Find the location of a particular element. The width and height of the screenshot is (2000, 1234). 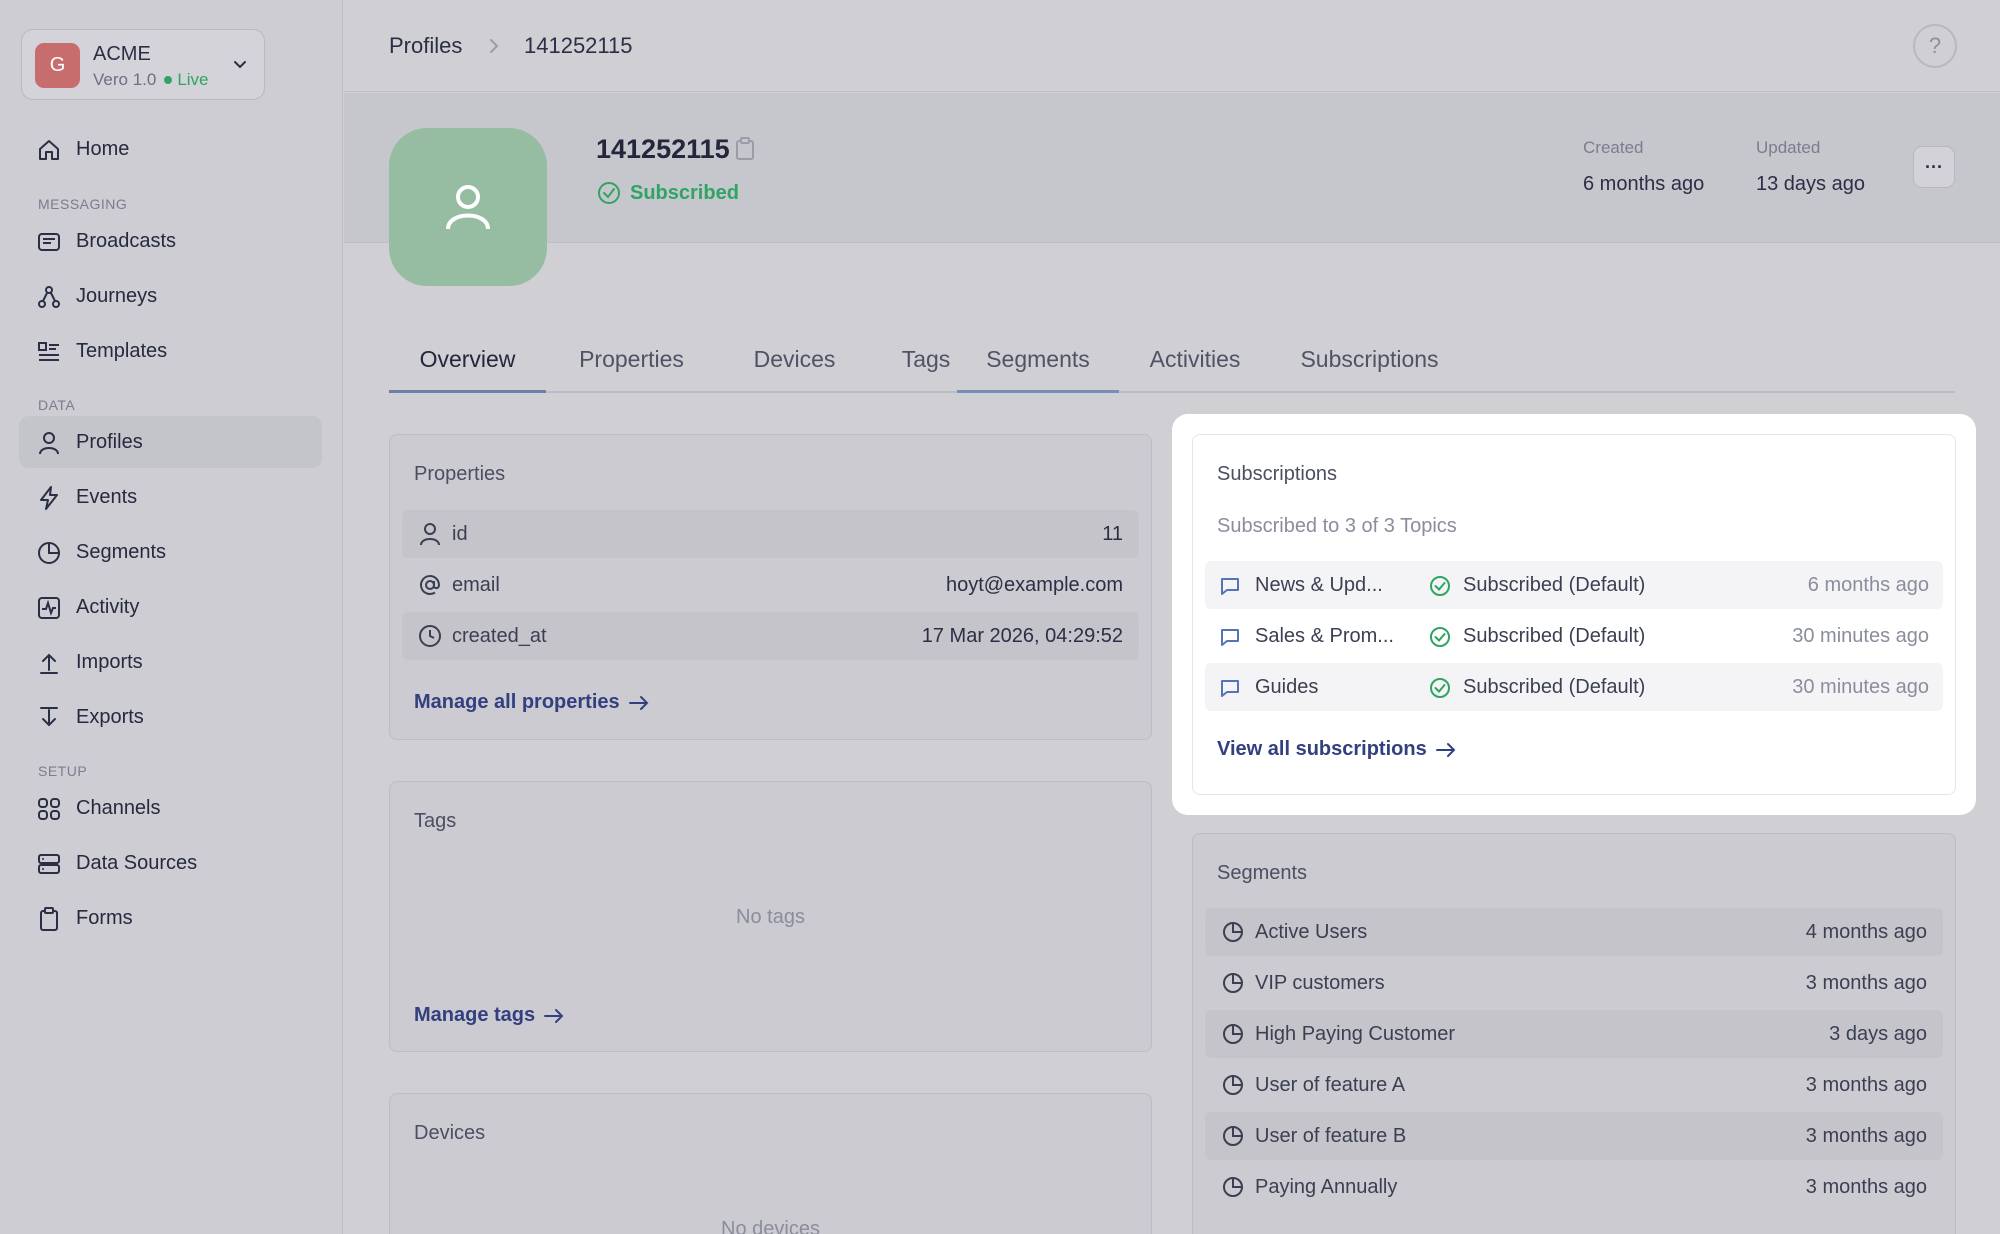

segment-name: VIP customers is located at coordinates (1320, 983).